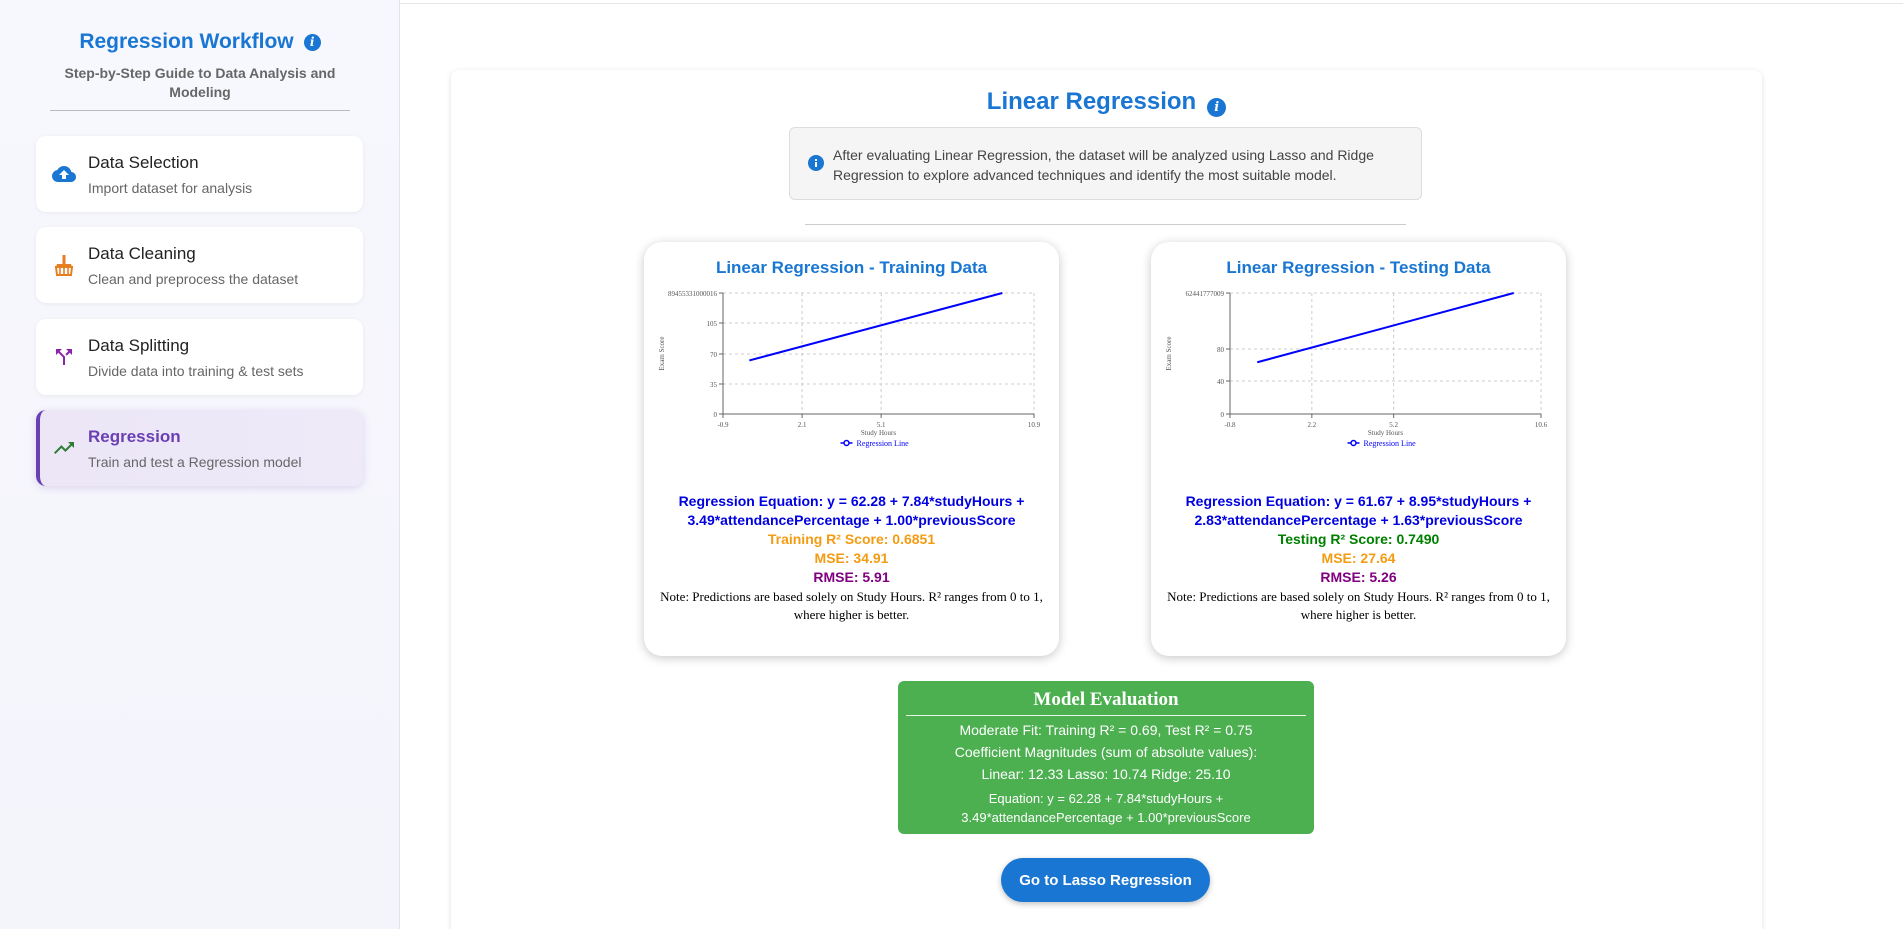 This screenshot has width=1903, height=929. I want to click on sidebar-title-wrap: Regression Workflow i, so click(200, 42).